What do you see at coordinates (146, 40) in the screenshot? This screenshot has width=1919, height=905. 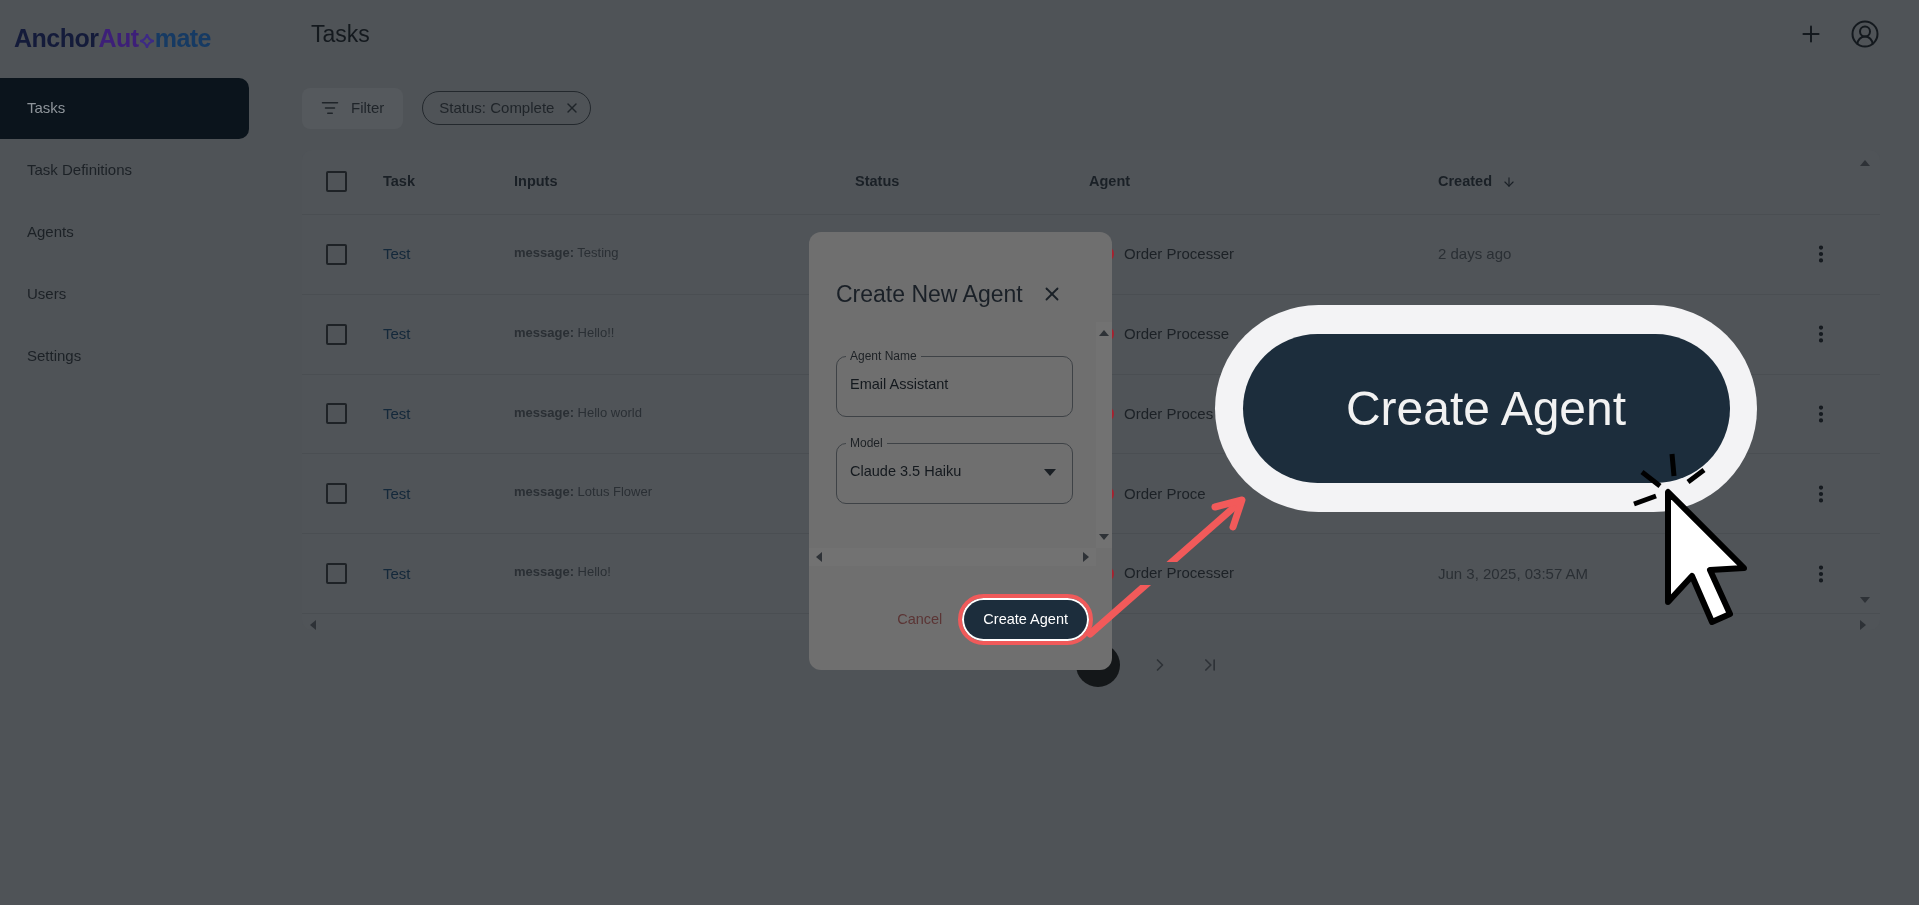 I see `sparkle-icon` at bounding box center [146, 40].